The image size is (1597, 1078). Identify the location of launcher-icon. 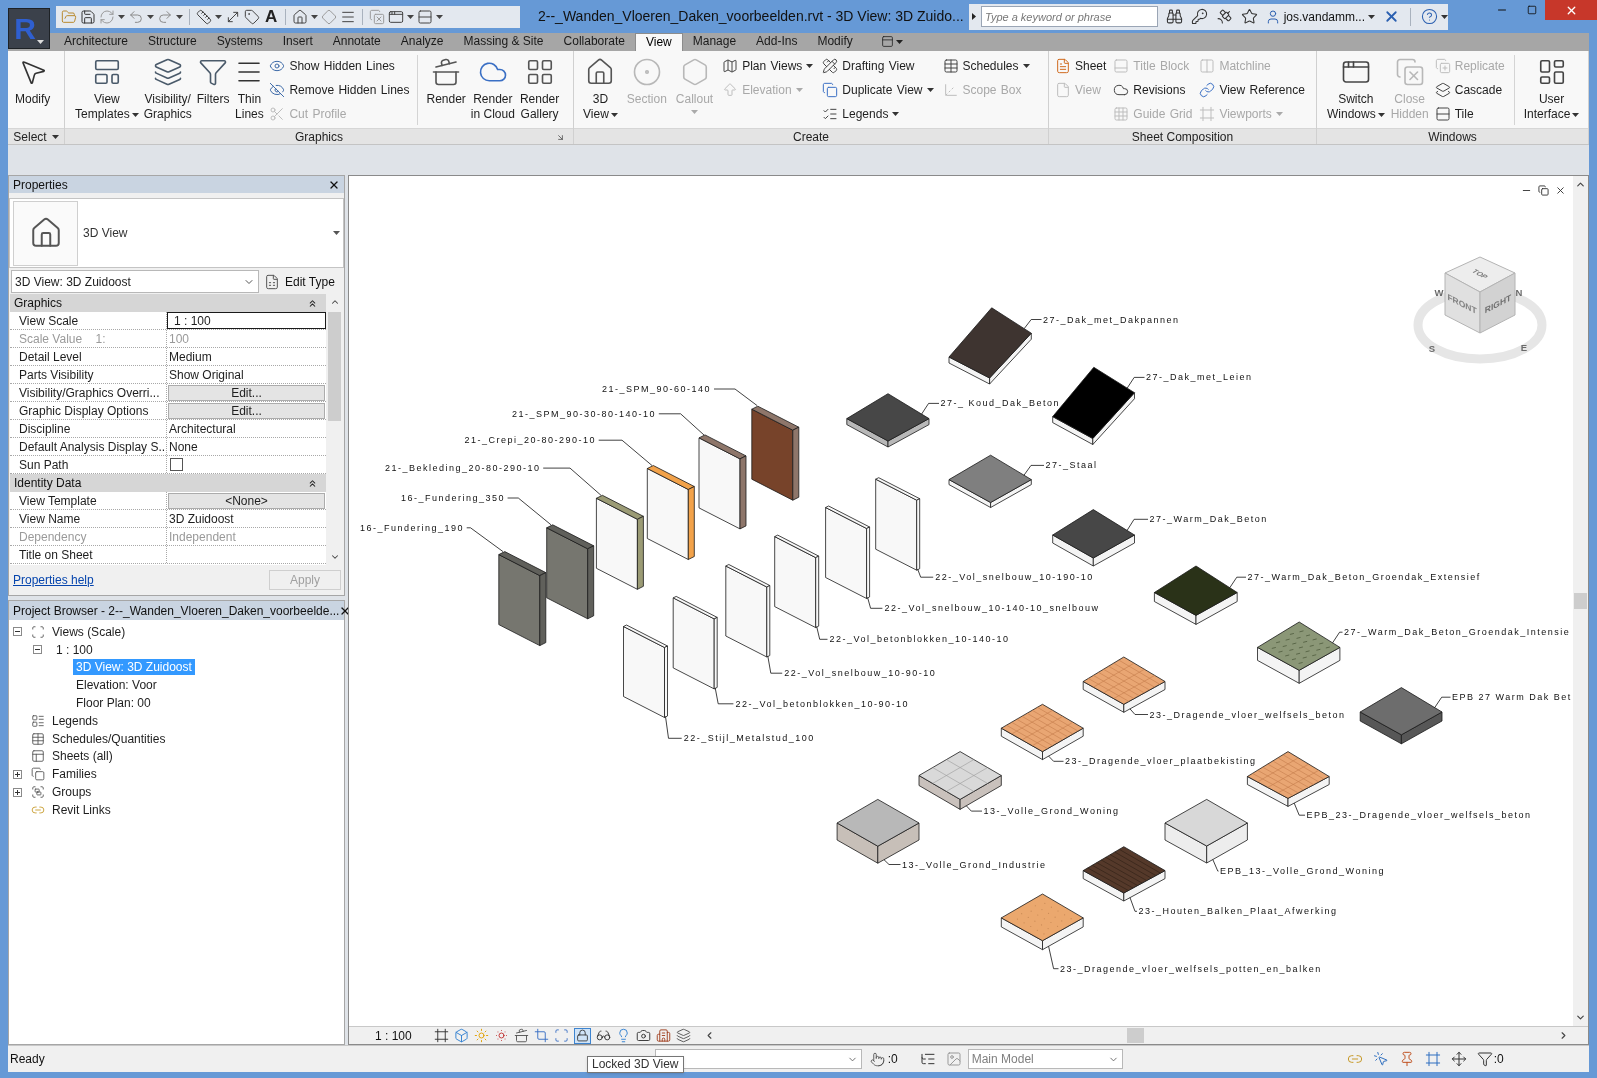
(560, 138).